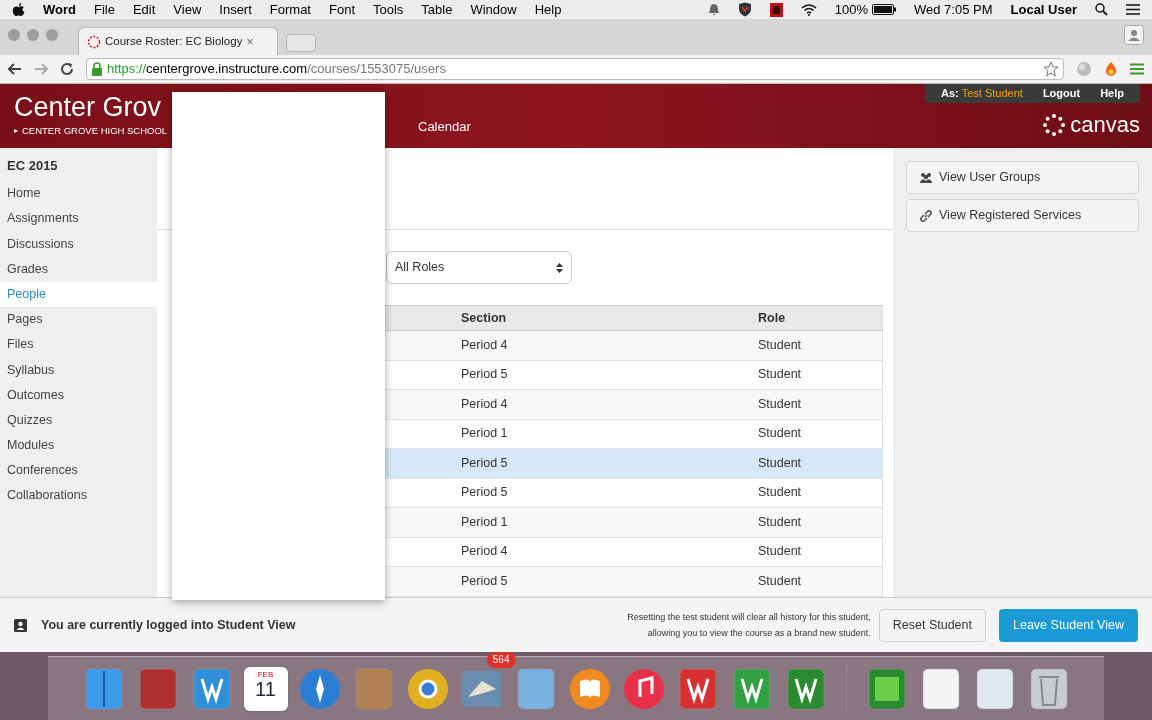 This screenshot has height=720, width=1152. I want to click on brand-name: canvas, so click(1105, 125).